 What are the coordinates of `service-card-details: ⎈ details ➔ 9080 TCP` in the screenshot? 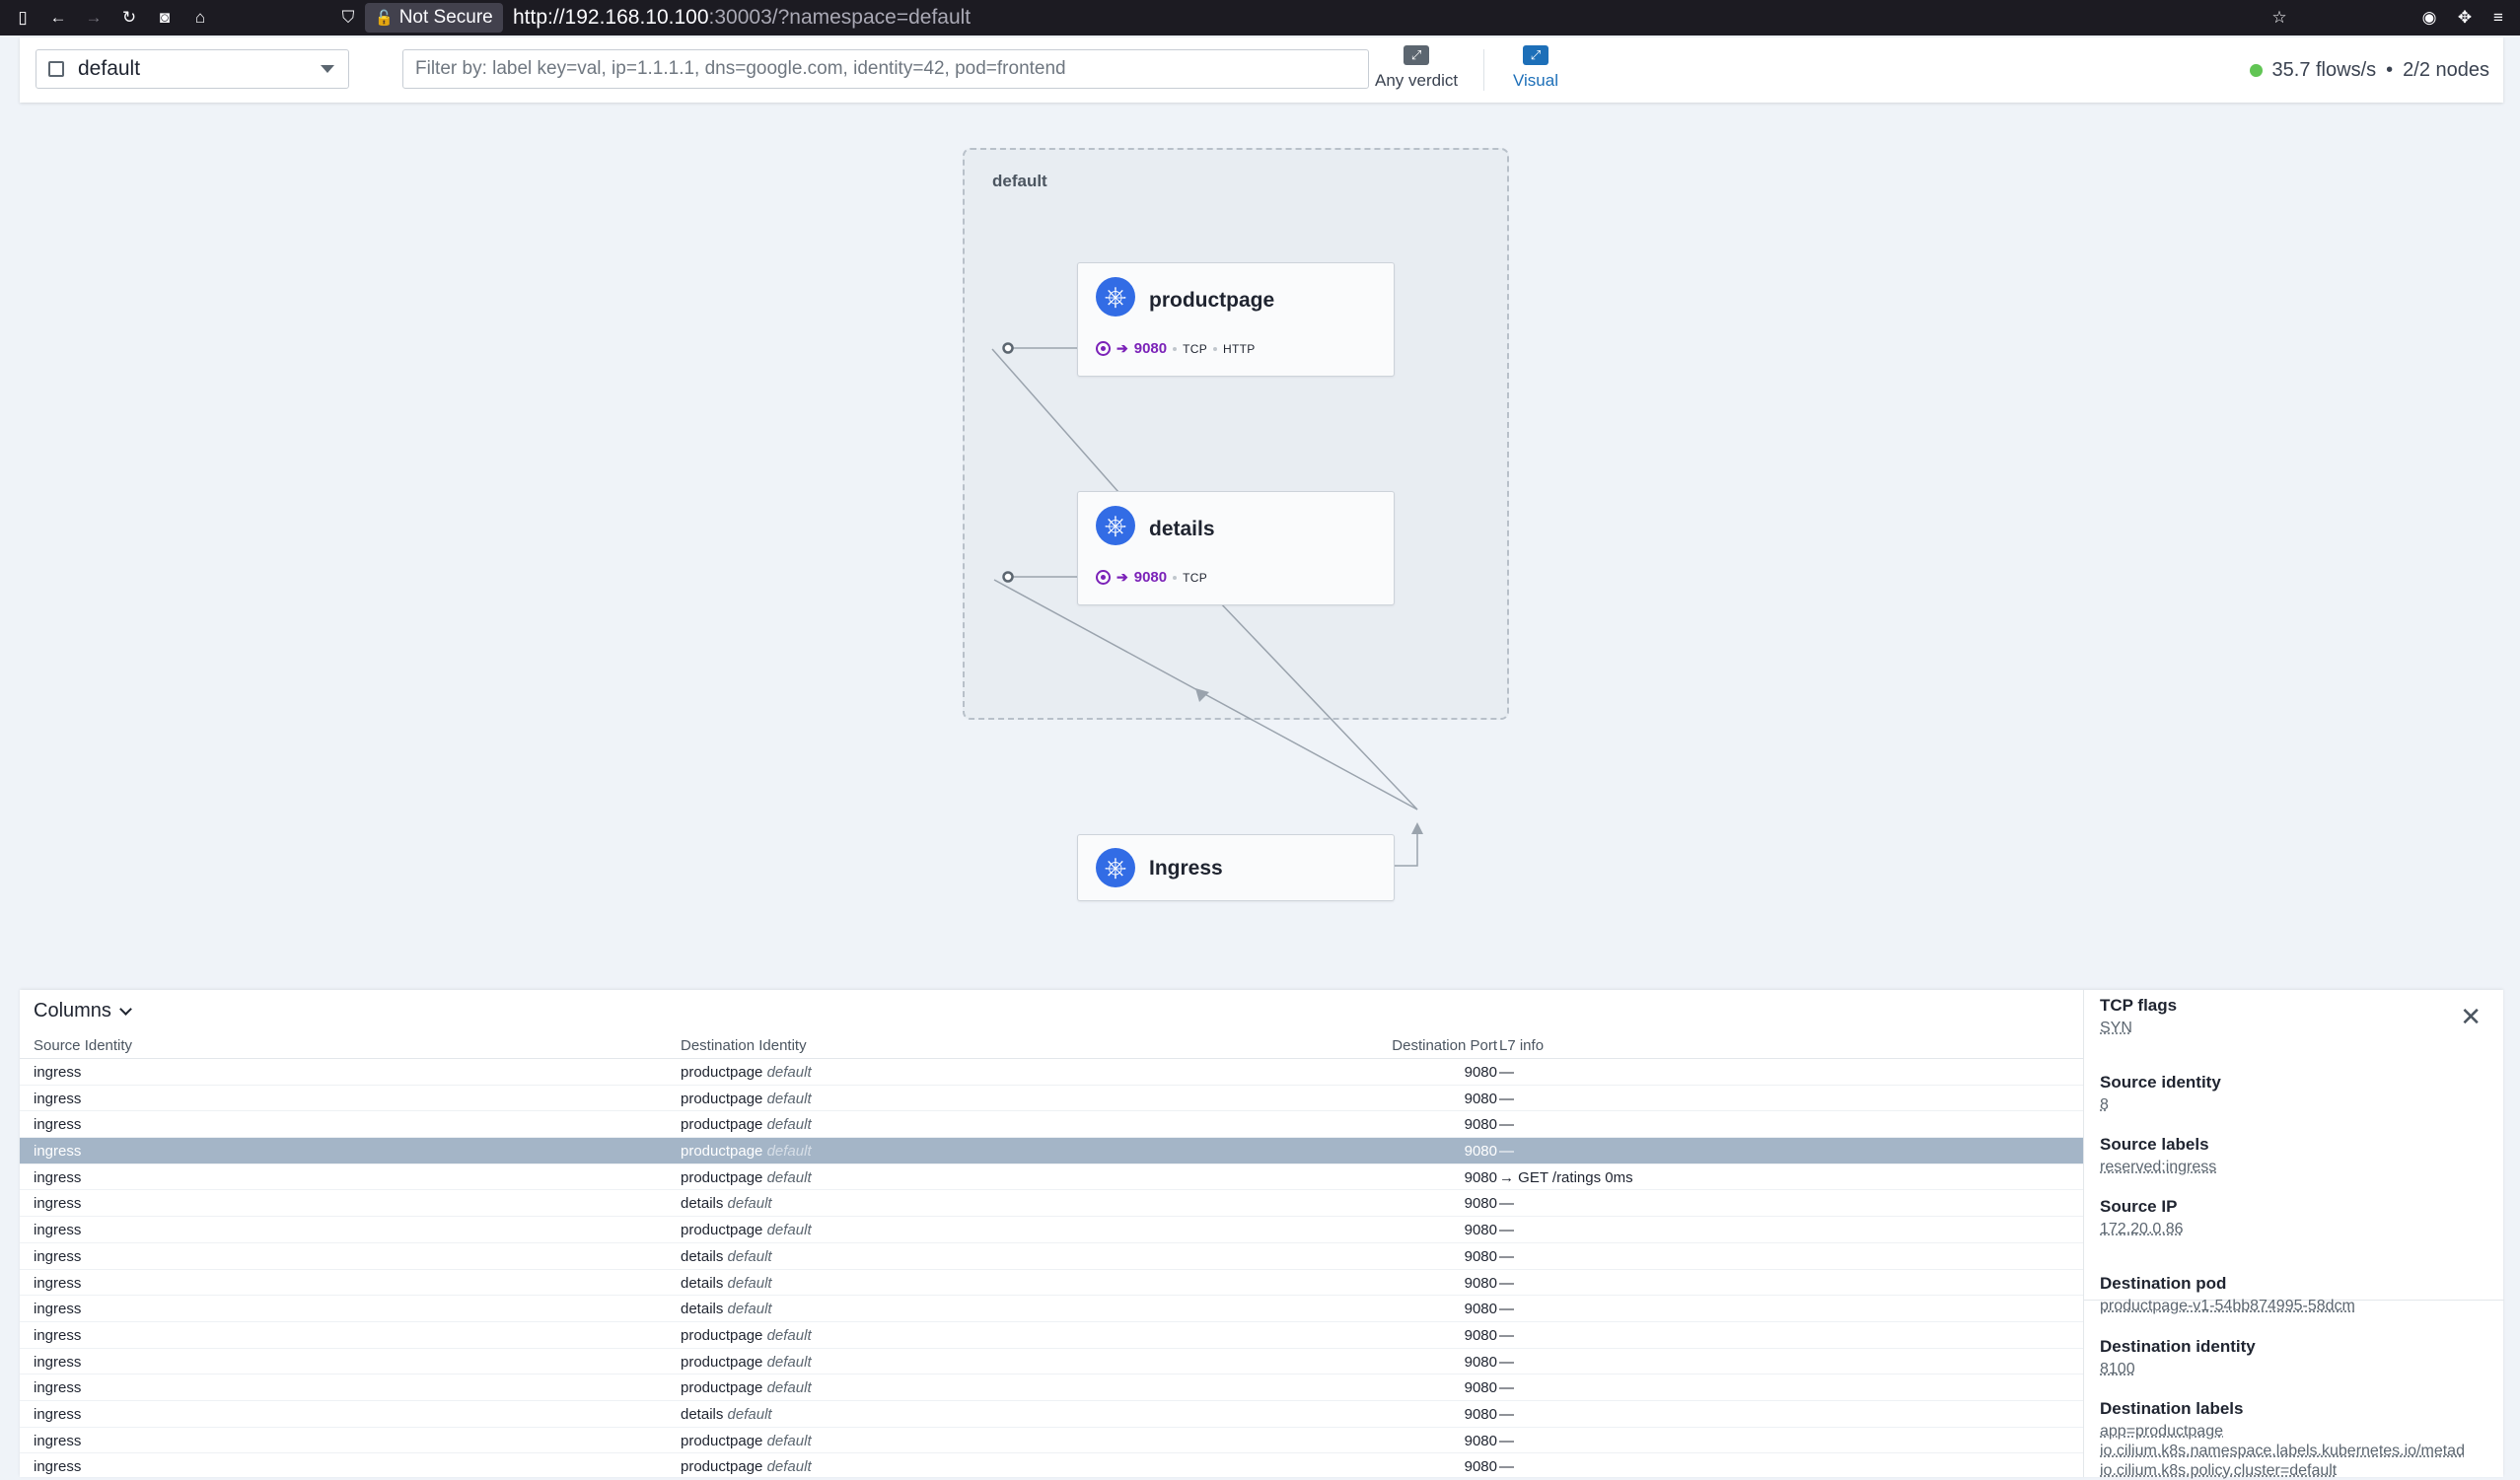 It's located at (1236, 548).